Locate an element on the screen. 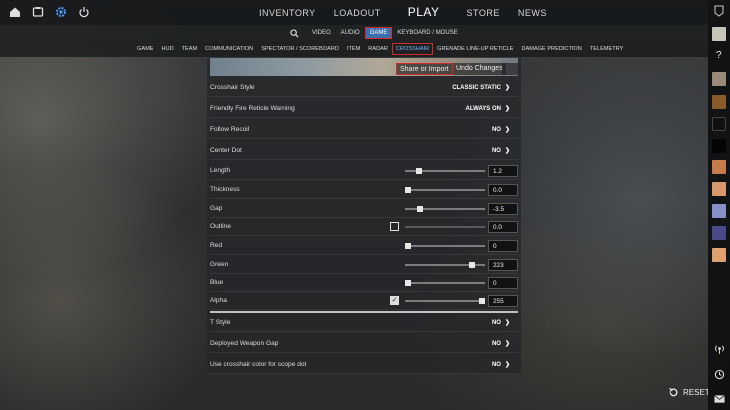 Image resolution: width=730 pixels, height=410 pixels. setting-center-dot: Center Dot NO ❯ is located at coordinates (364, 151).